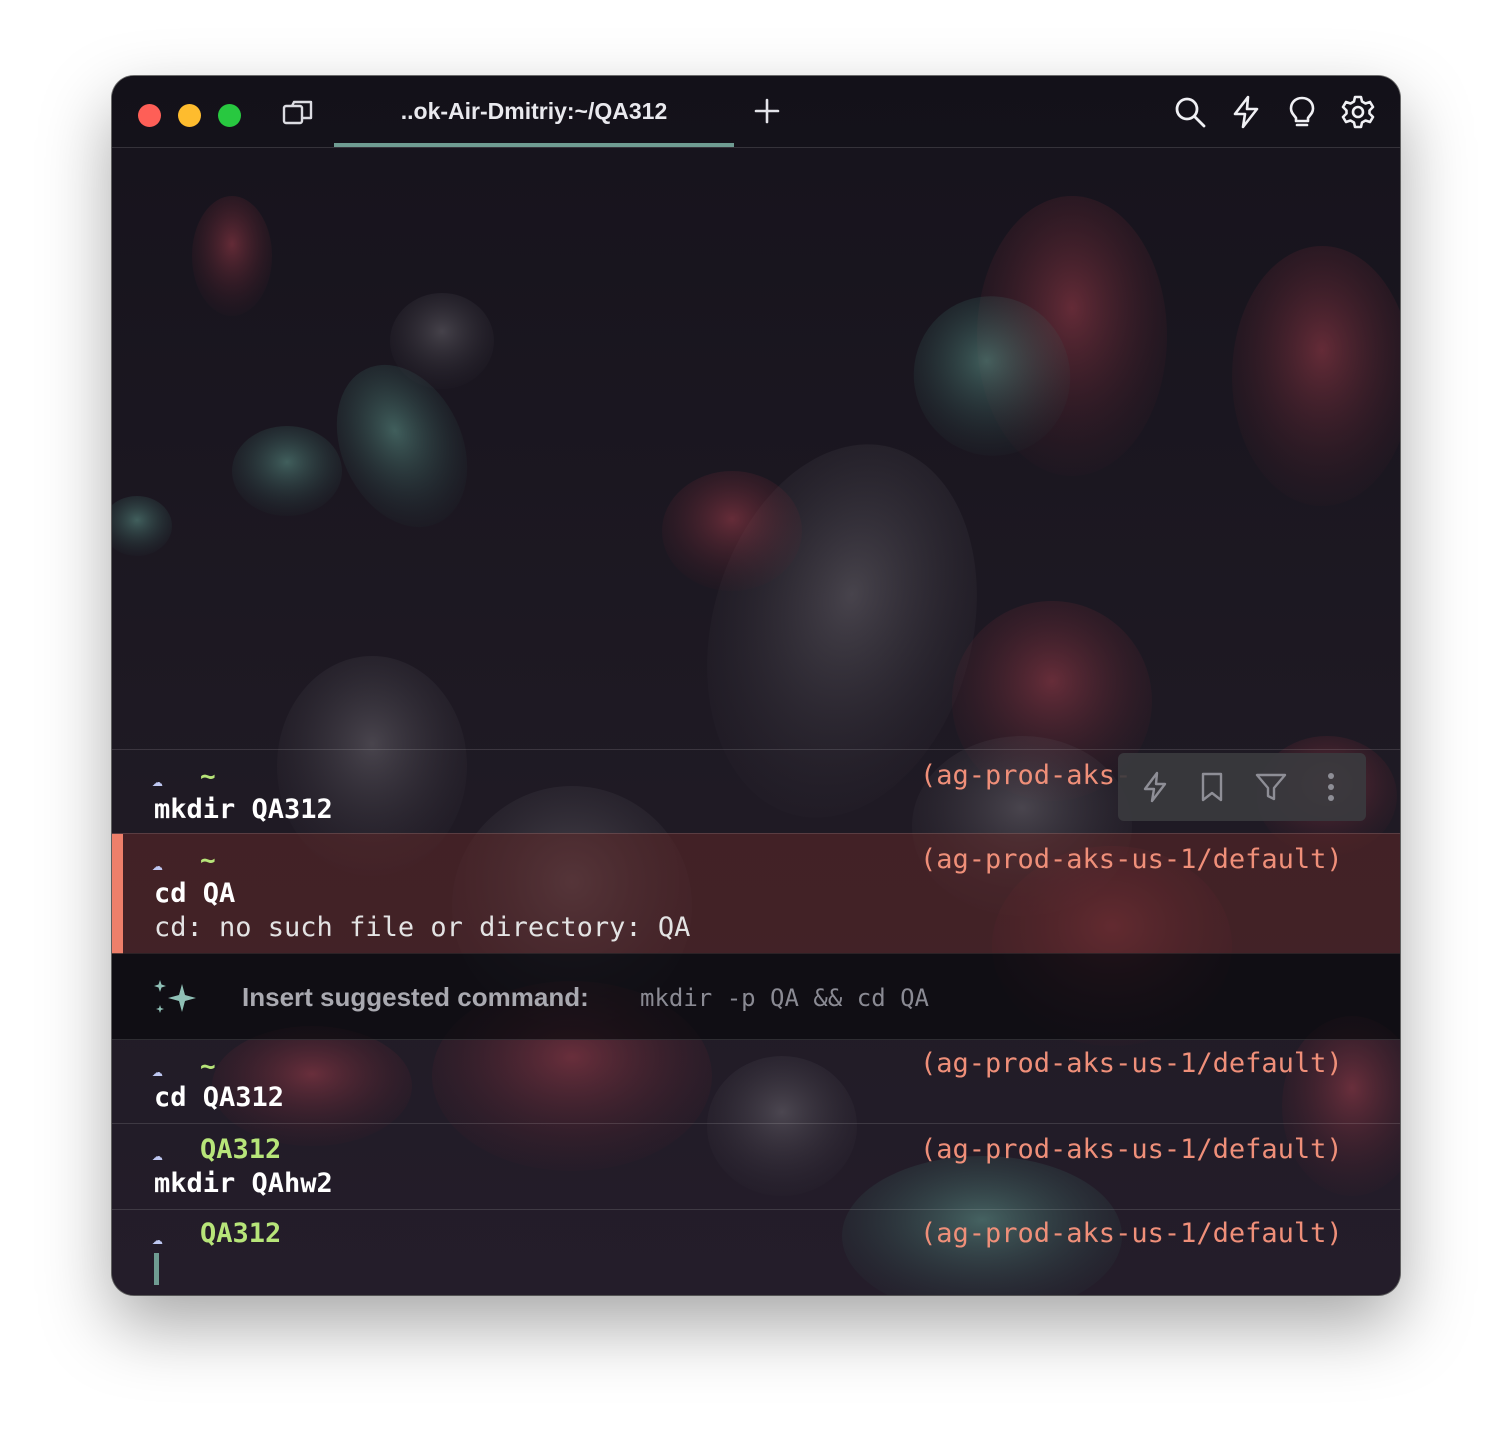  What do you see at coordinates (1242, 787) in the screenshot?
I see `block-action-toolbar` at bounding box center [1242, 787].